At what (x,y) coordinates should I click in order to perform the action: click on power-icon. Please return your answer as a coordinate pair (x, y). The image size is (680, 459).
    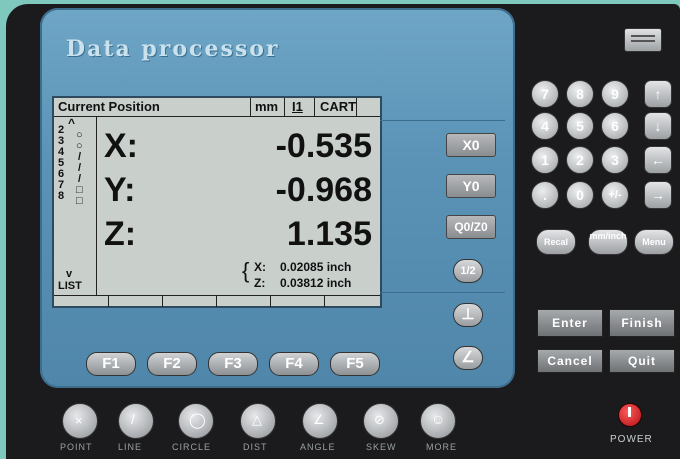
    Looking at the image, I should click on (629, 412).